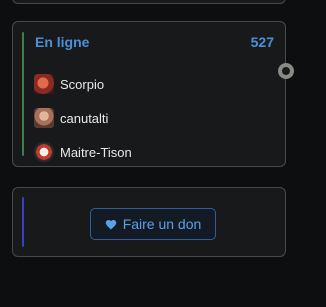 Image resolution: width=326 pixels, height=307 pixels. Describe the element at coordinates (262, 42) in the screenshot. I see `online-count: 527` at that location.